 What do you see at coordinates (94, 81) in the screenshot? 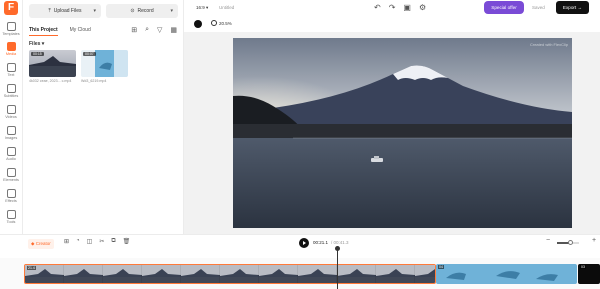
I see `media-filename: Wd3_6219.mp4` at bounding box center [94, 81].